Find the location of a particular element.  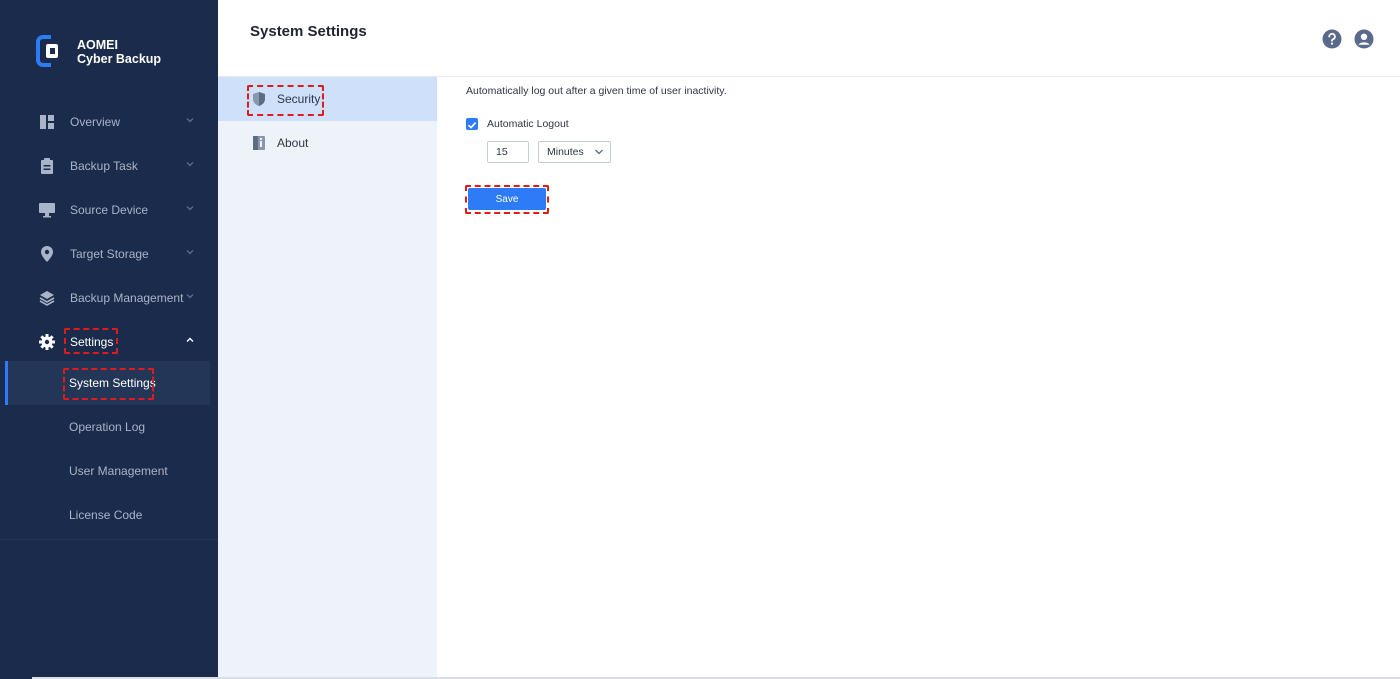

brand-line1: AOMEI is located at coordinates (97, 45).